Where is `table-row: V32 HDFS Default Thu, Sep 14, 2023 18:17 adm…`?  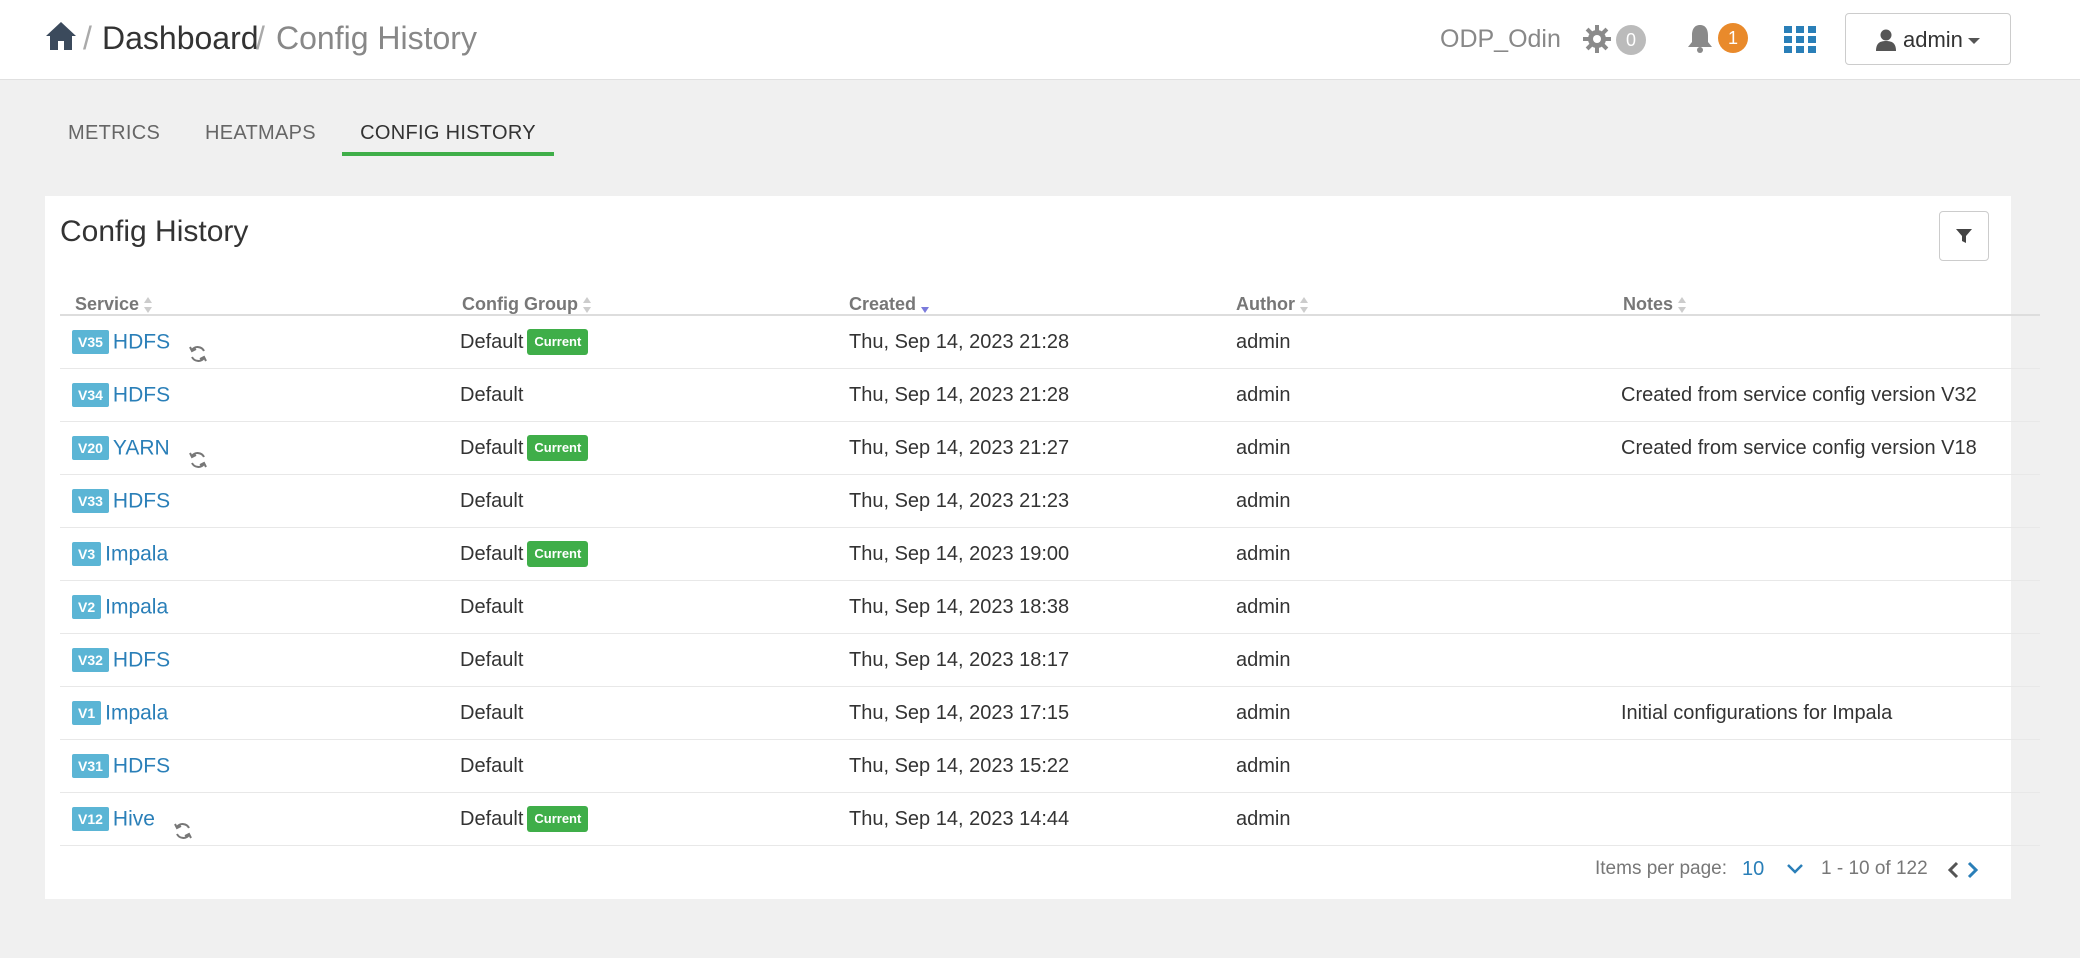 table-row: V32 HDFS Default Thu, Sep 14, 2023 18:17 adm… is located at coordinates (1050, 660).